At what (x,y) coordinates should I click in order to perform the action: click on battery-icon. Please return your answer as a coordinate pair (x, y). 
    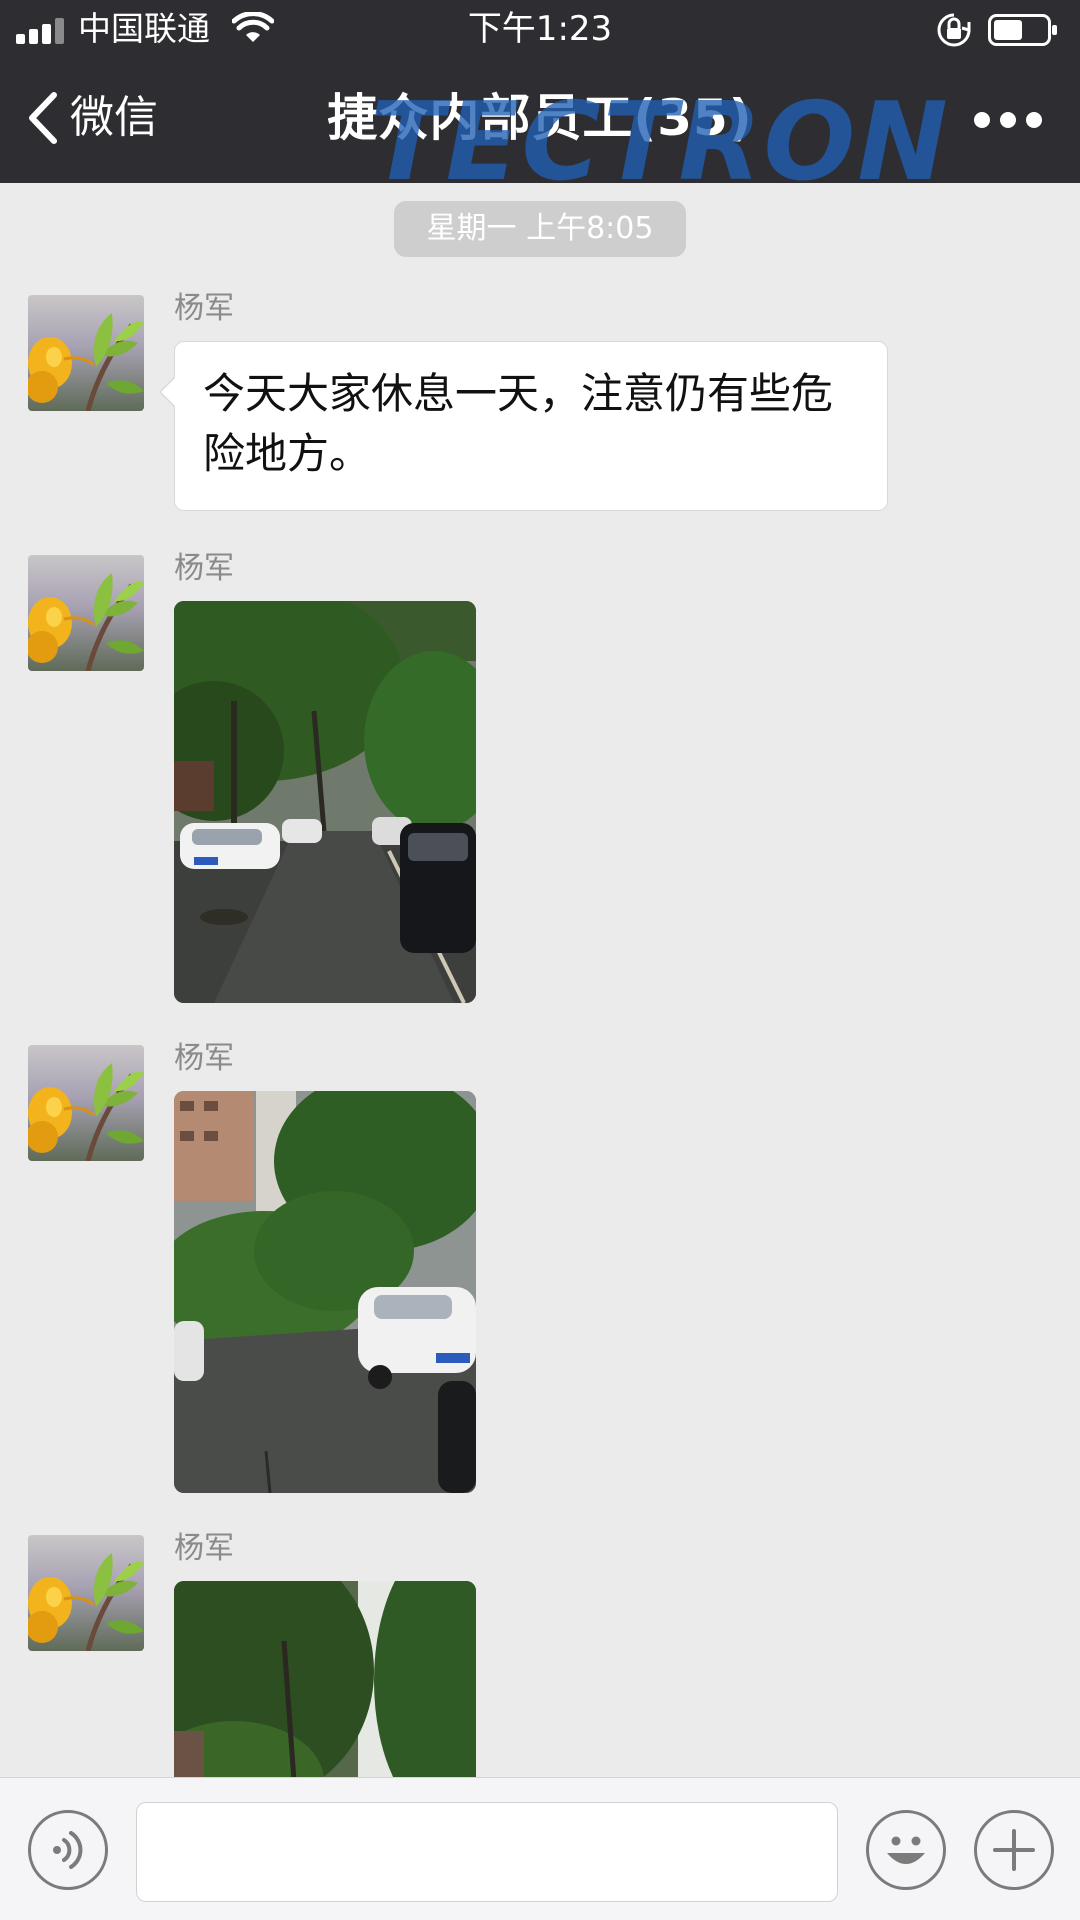
    Looking at the image, I should click on (1022, 30).